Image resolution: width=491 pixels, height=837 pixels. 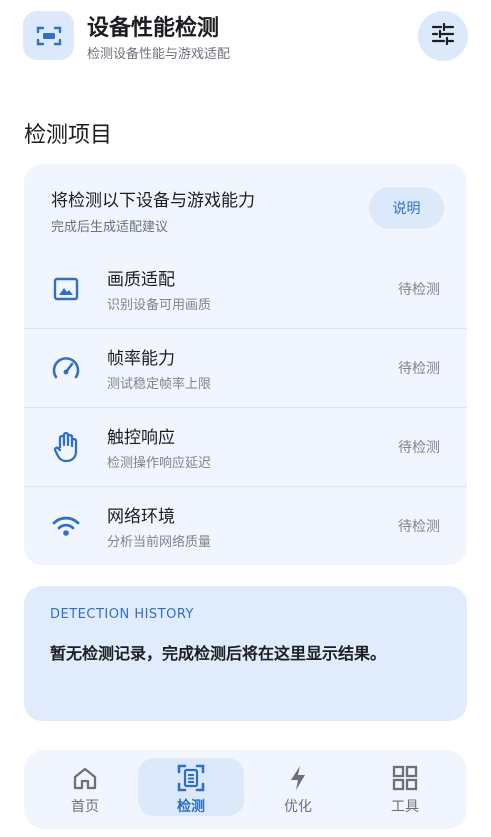 I want to click on item-title: 触控响应, so click(x=141, y=438).